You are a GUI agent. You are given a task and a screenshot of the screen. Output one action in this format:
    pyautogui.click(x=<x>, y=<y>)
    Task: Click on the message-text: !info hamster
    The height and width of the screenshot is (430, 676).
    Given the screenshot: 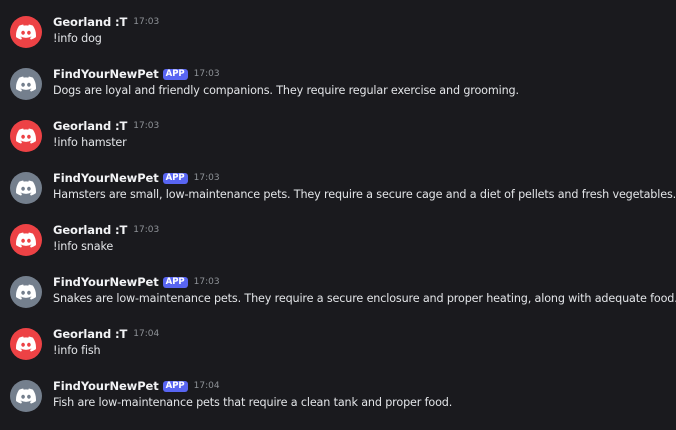 What is the action you would take?
    pyautogui.click(x=90, y=142)
    